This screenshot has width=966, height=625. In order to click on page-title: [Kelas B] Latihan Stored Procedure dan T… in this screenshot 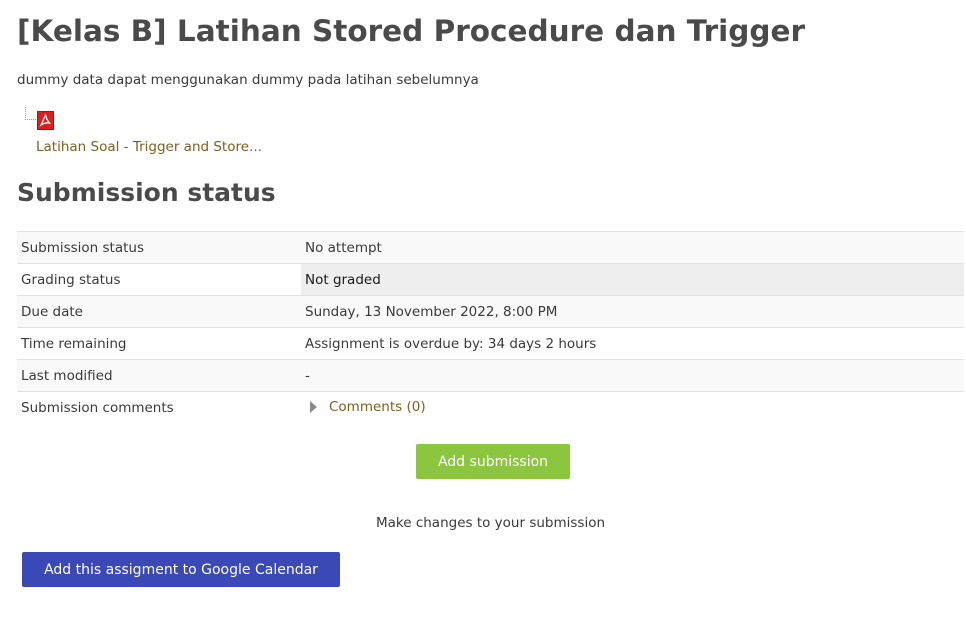, I will do `click(411, 31)`.